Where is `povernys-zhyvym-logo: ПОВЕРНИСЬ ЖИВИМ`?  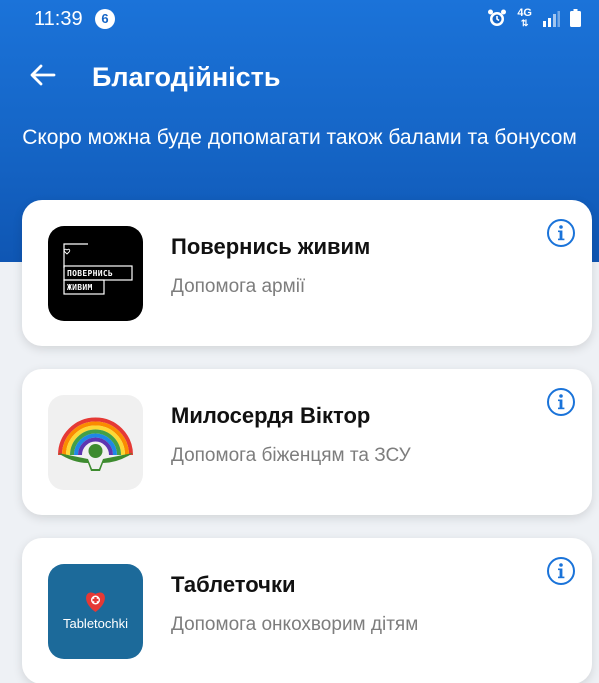 povernys-zhyvym-logo: ПОВЕРНИСЬ ЖИВИМ is located at coordinates (95, 273).